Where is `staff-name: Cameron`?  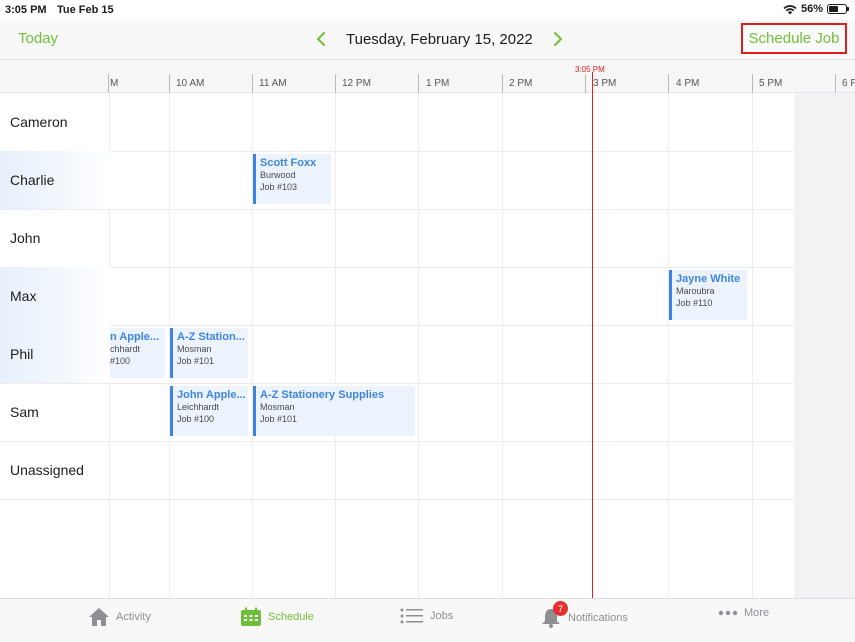
staff-name: Cameron is located at coordinates (39, 122).